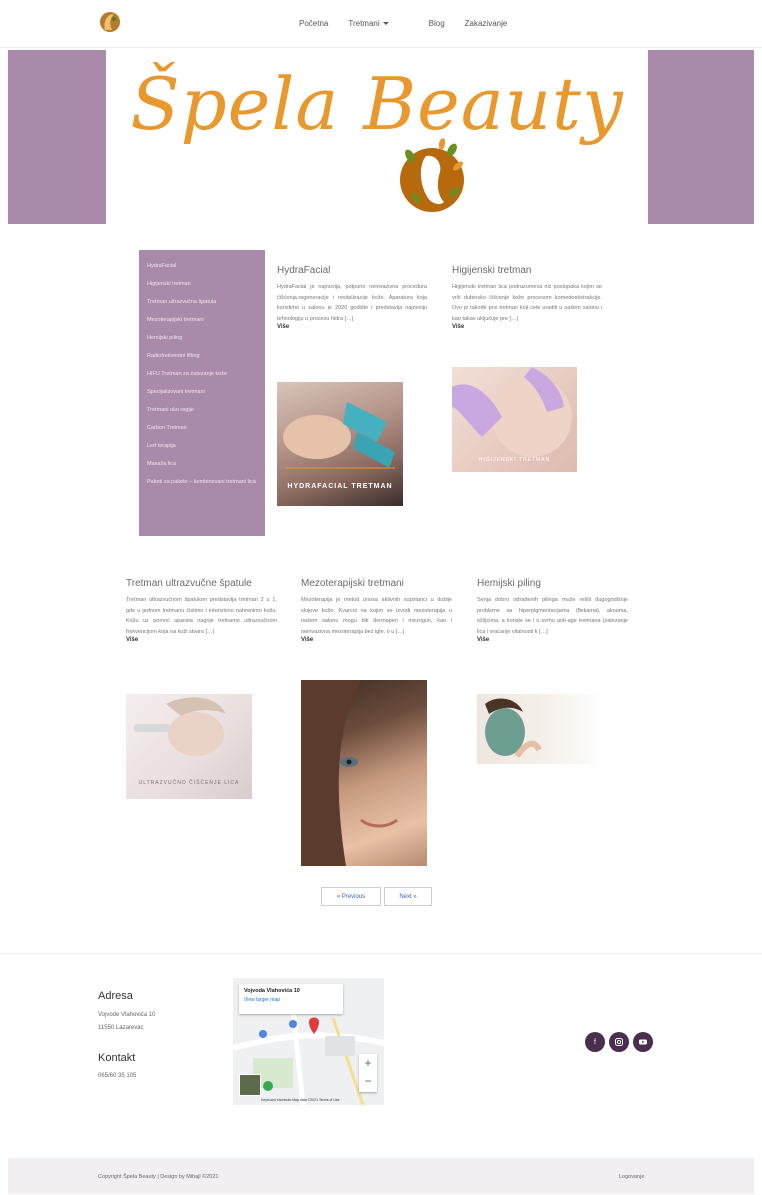 This screenshot has width=762, height=1195. What do you see at coordinates (385, 24) in the screenshot?
I see `chevron-down-icon` at bounding box center [385, 24].